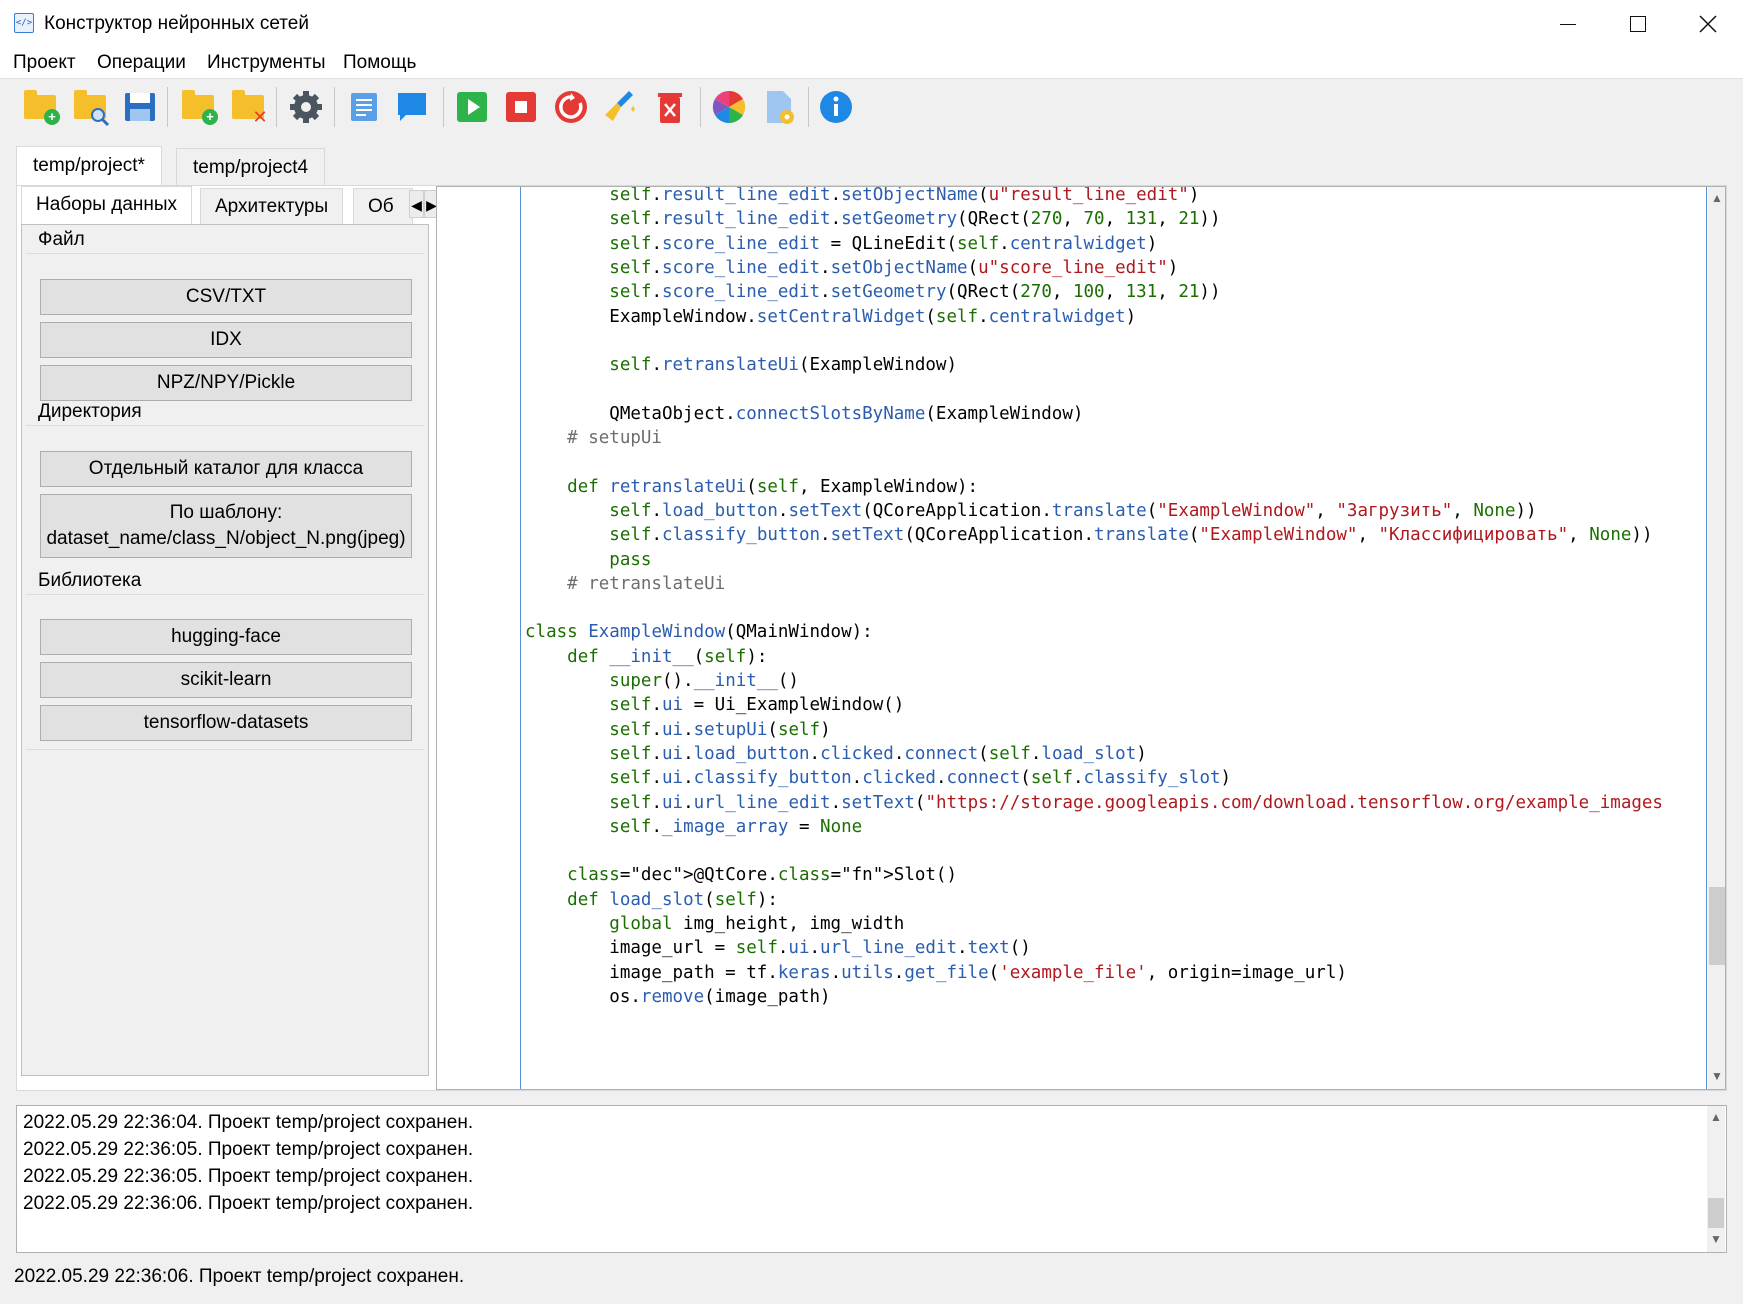 This screenshot has width=1743, height=1304. What do you see at coordinates (1706, 638) in the screenshot?
I see `edge-line` at bounding box center [1706, 638].